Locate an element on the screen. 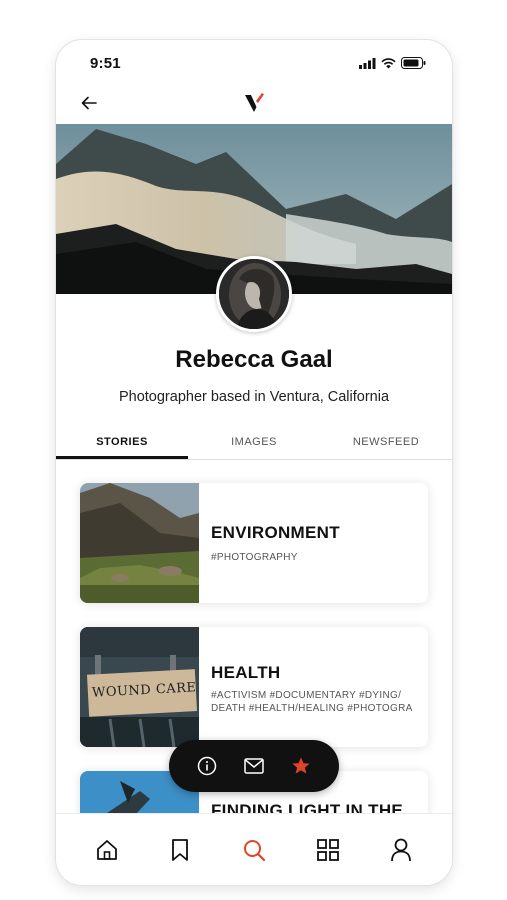  story-tags: #PHOTOGRAPHY is located at coordinates (254, 557).